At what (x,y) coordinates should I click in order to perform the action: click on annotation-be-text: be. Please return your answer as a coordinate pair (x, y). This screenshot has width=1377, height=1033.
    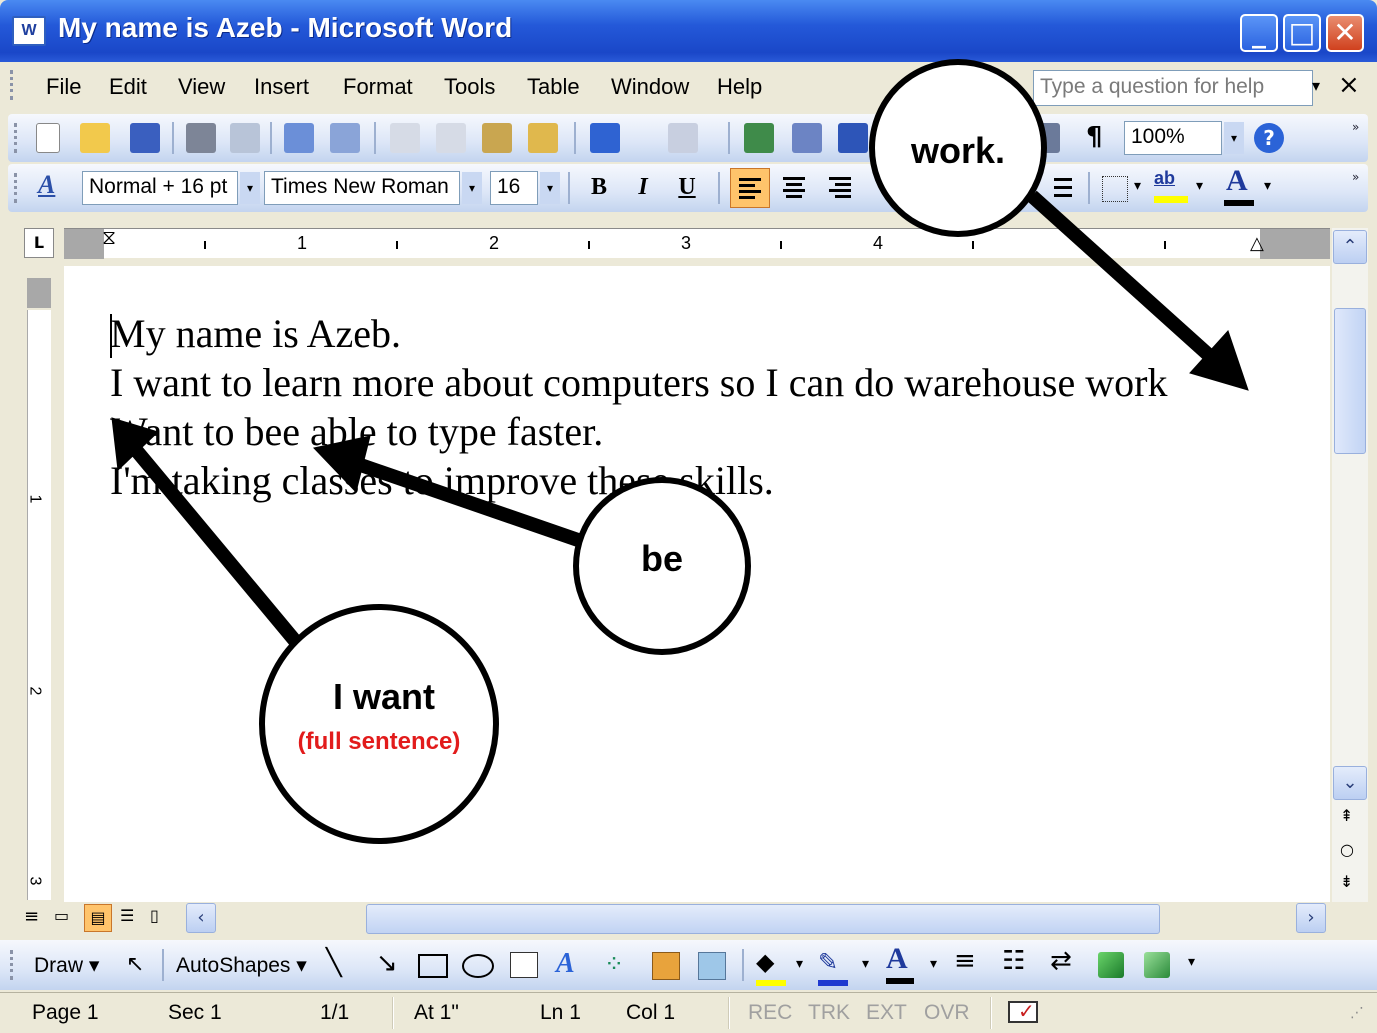
    Looking at the image, I should click on (661, 558).